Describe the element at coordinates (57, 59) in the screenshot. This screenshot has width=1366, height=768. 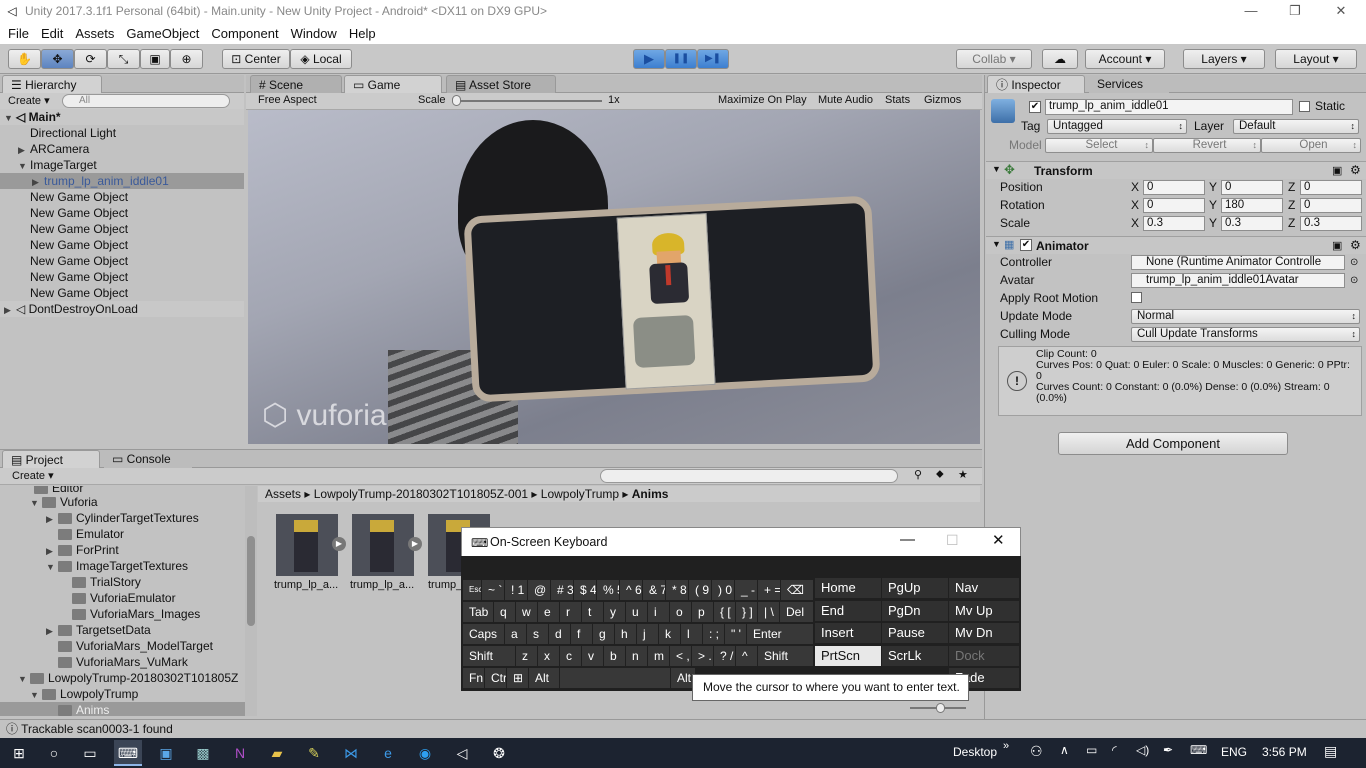
I see `move-tool-button: ✥` at that location.